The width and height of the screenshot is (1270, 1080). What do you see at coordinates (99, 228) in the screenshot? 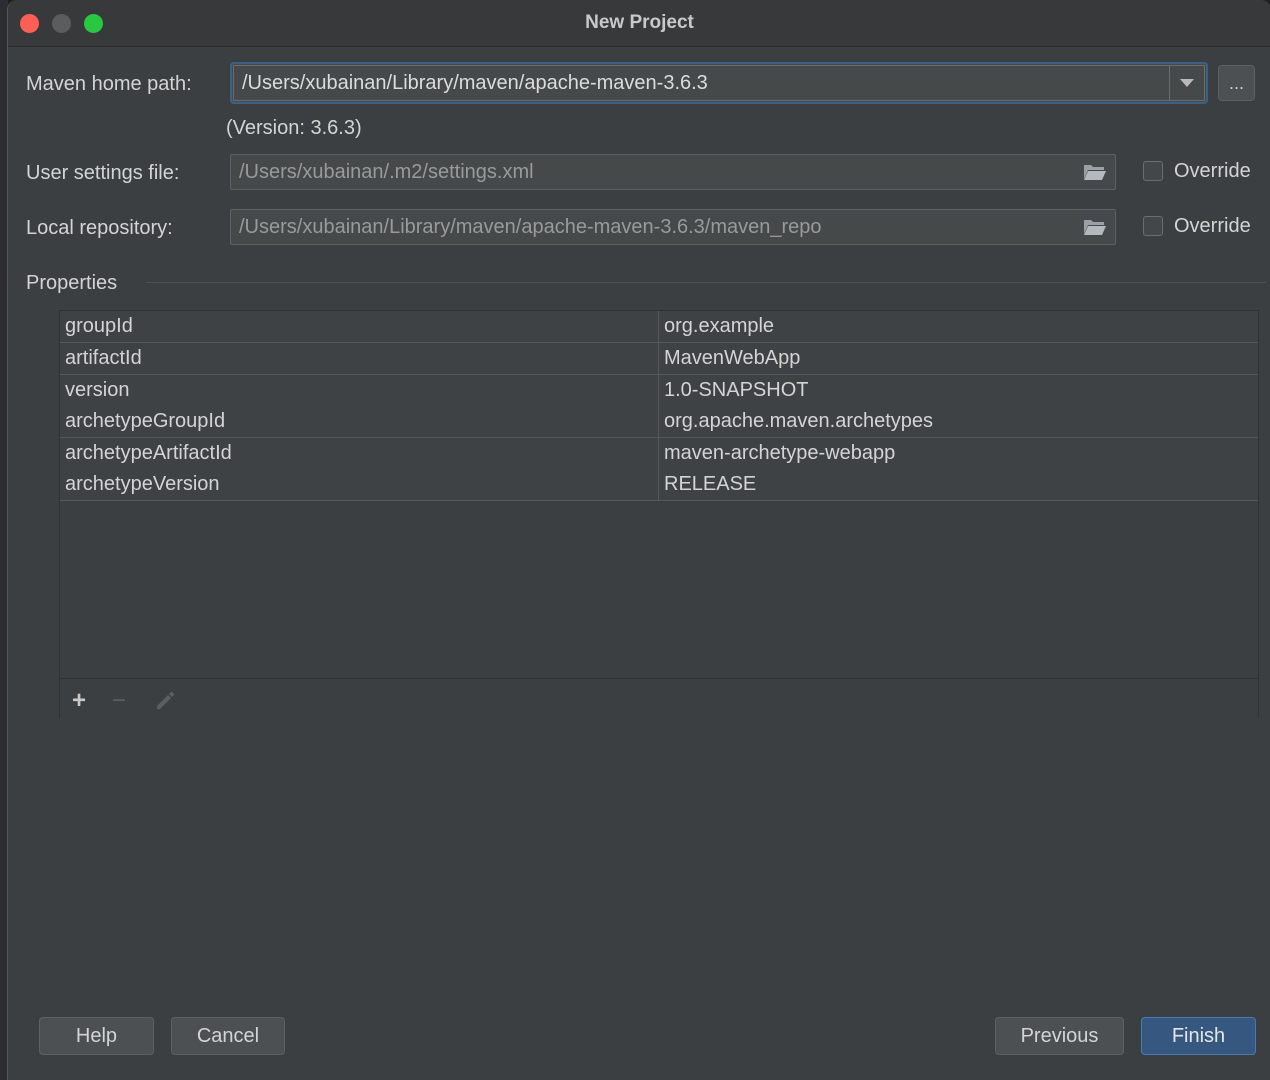
I see `local-repo-label: Local repository:` at bounding box center [99, 228].